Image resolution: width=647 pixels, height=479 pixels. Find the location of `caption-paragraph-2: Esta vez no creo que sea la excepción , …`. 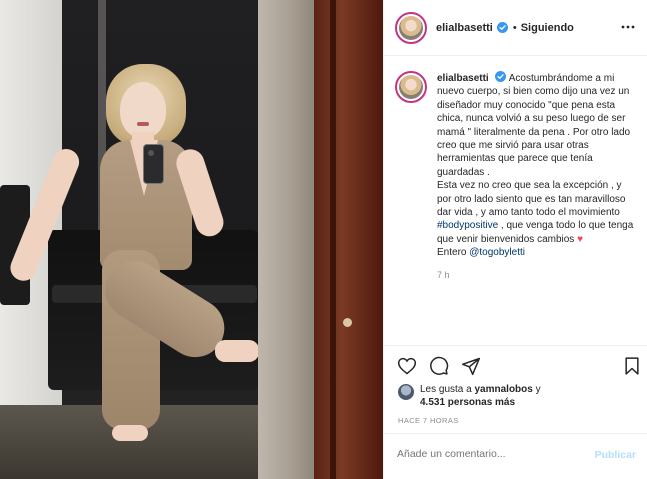

caption-paragraph-2: Esta vez no creo que sea la excepción , … is located at coordinates (536, 212).